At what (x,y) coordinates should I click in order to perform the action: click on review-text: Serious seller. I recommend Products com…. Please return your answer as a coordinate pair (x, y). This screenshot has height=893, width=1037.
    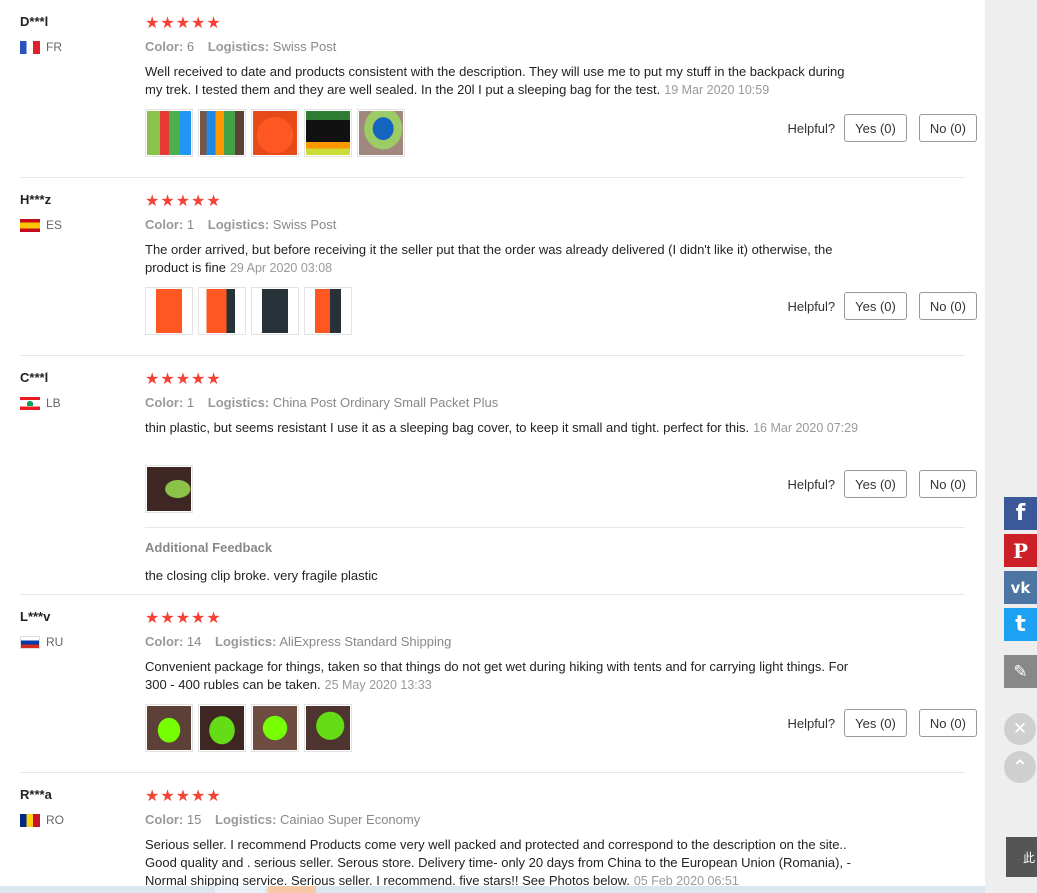
    Looking at the image, I should click on (505, 863).